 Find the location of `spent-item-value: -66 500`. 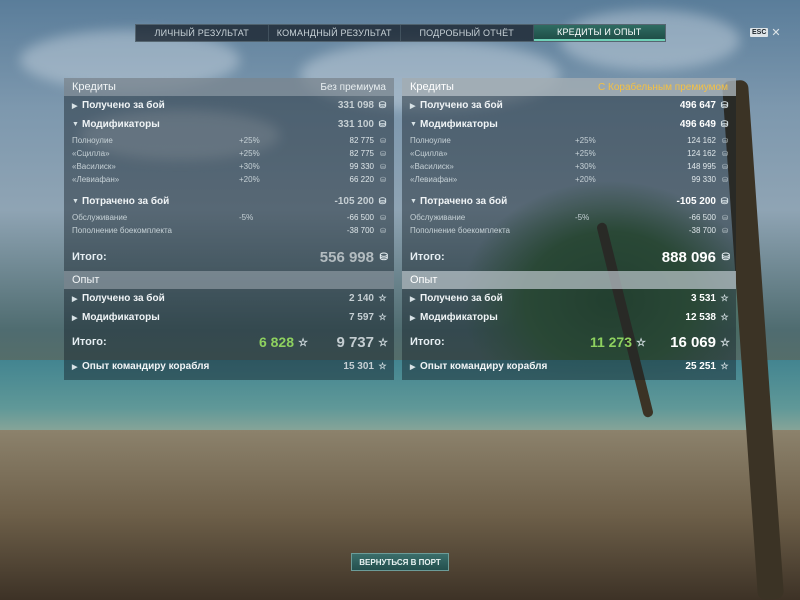

spent-item-value: -66 500 is located at coordinates (360, 217).